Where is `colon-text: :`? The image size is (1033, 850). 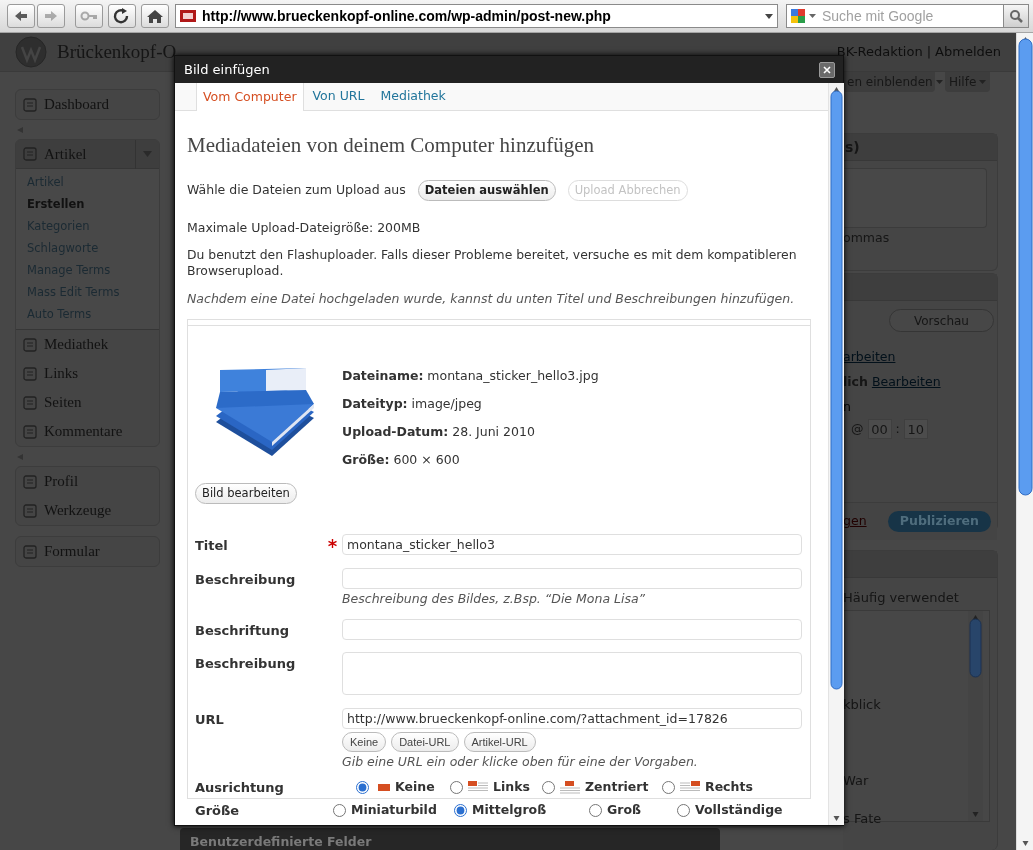 colon-text: : is located at coordinates (897, 428).